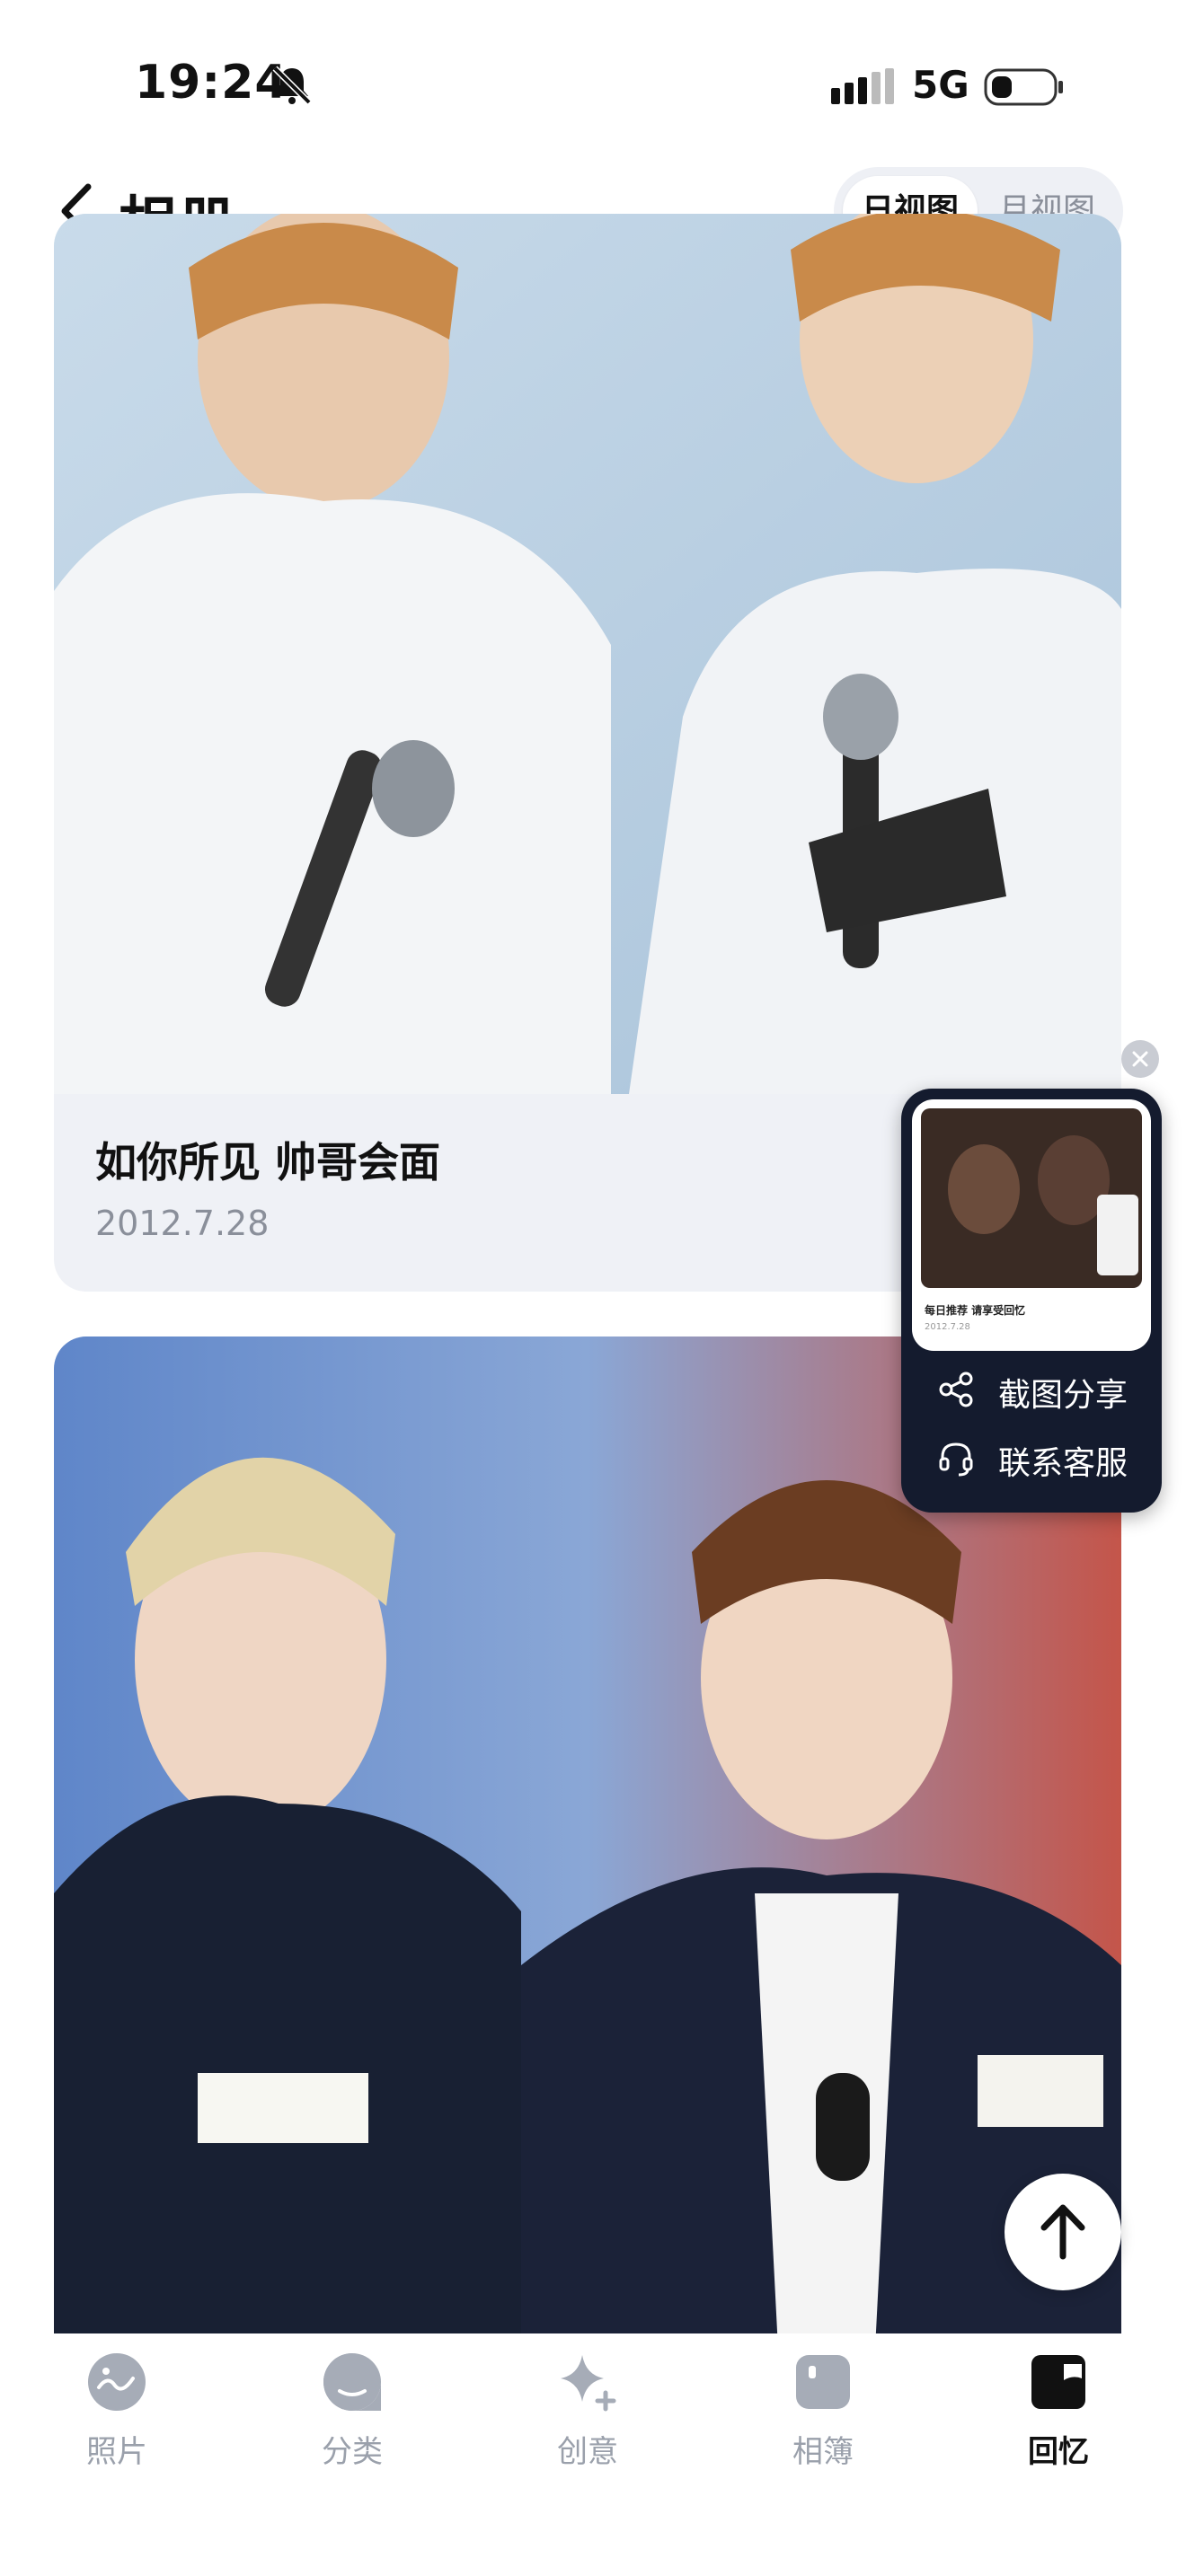 Image resolution: width=1186 pixels, height=2576 pixels. What do you see at coordinates (1031, 1198) in the screenshot?
I see `thumbnail-image` at bounding box center [1031, 1198].